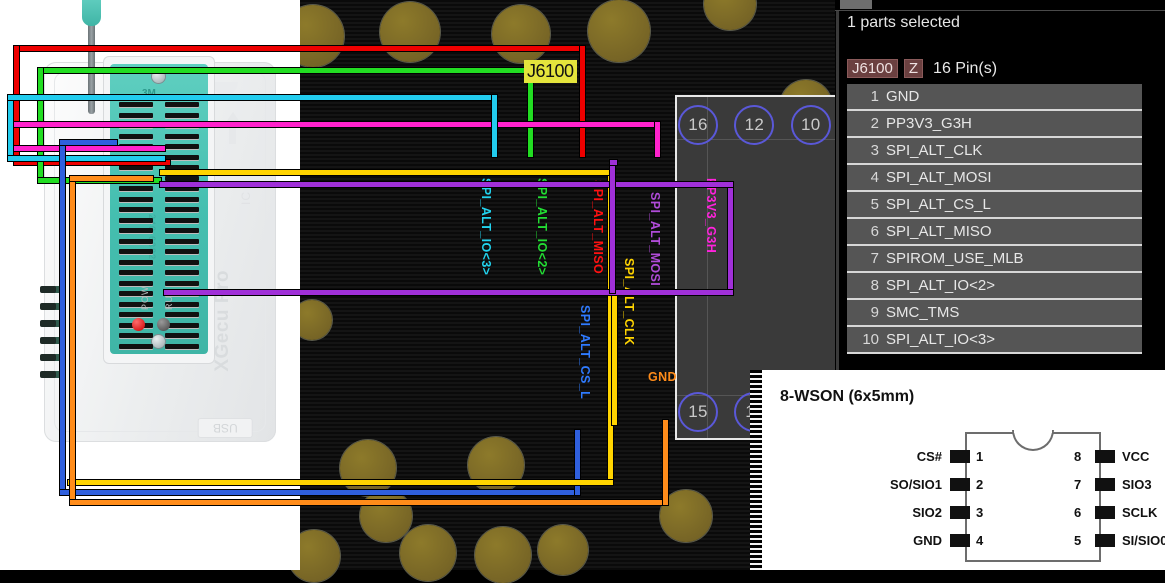  Describe the element at coordinates (872, 68) in the screenshot. I see `ref-designator-badge: J6100` at that location.